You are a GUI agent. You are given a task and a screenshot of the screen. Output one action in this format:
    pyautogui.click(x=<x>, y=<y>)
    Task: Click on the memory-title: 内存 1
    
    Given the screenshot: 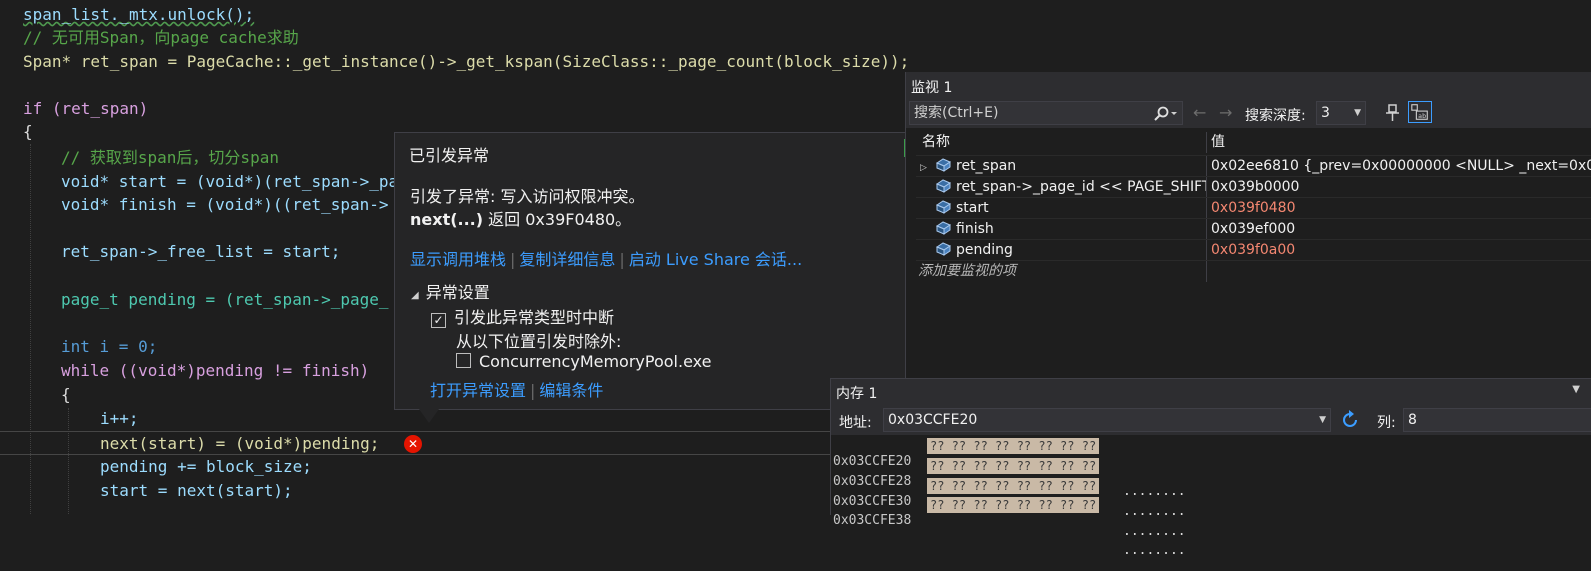 What is the action you would take?
    pyautogui.click(x=857, y=394)
    